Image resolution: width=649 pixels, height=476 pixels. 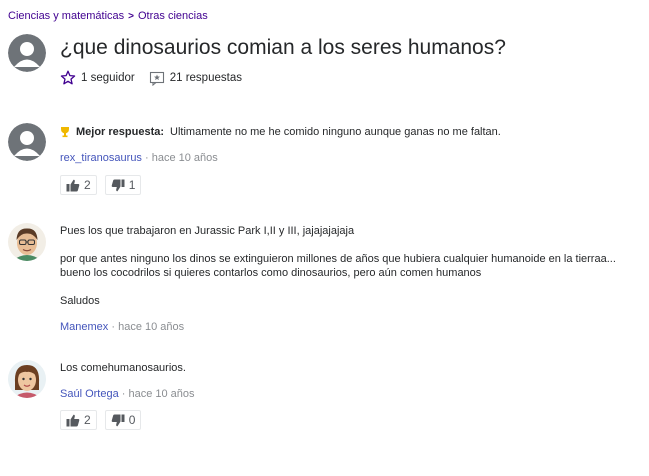 What do you see at coordinates (148, 327) in the screenshot?
I see `answer-2-time: · hace 10 años` at bounding box center [148, 327].